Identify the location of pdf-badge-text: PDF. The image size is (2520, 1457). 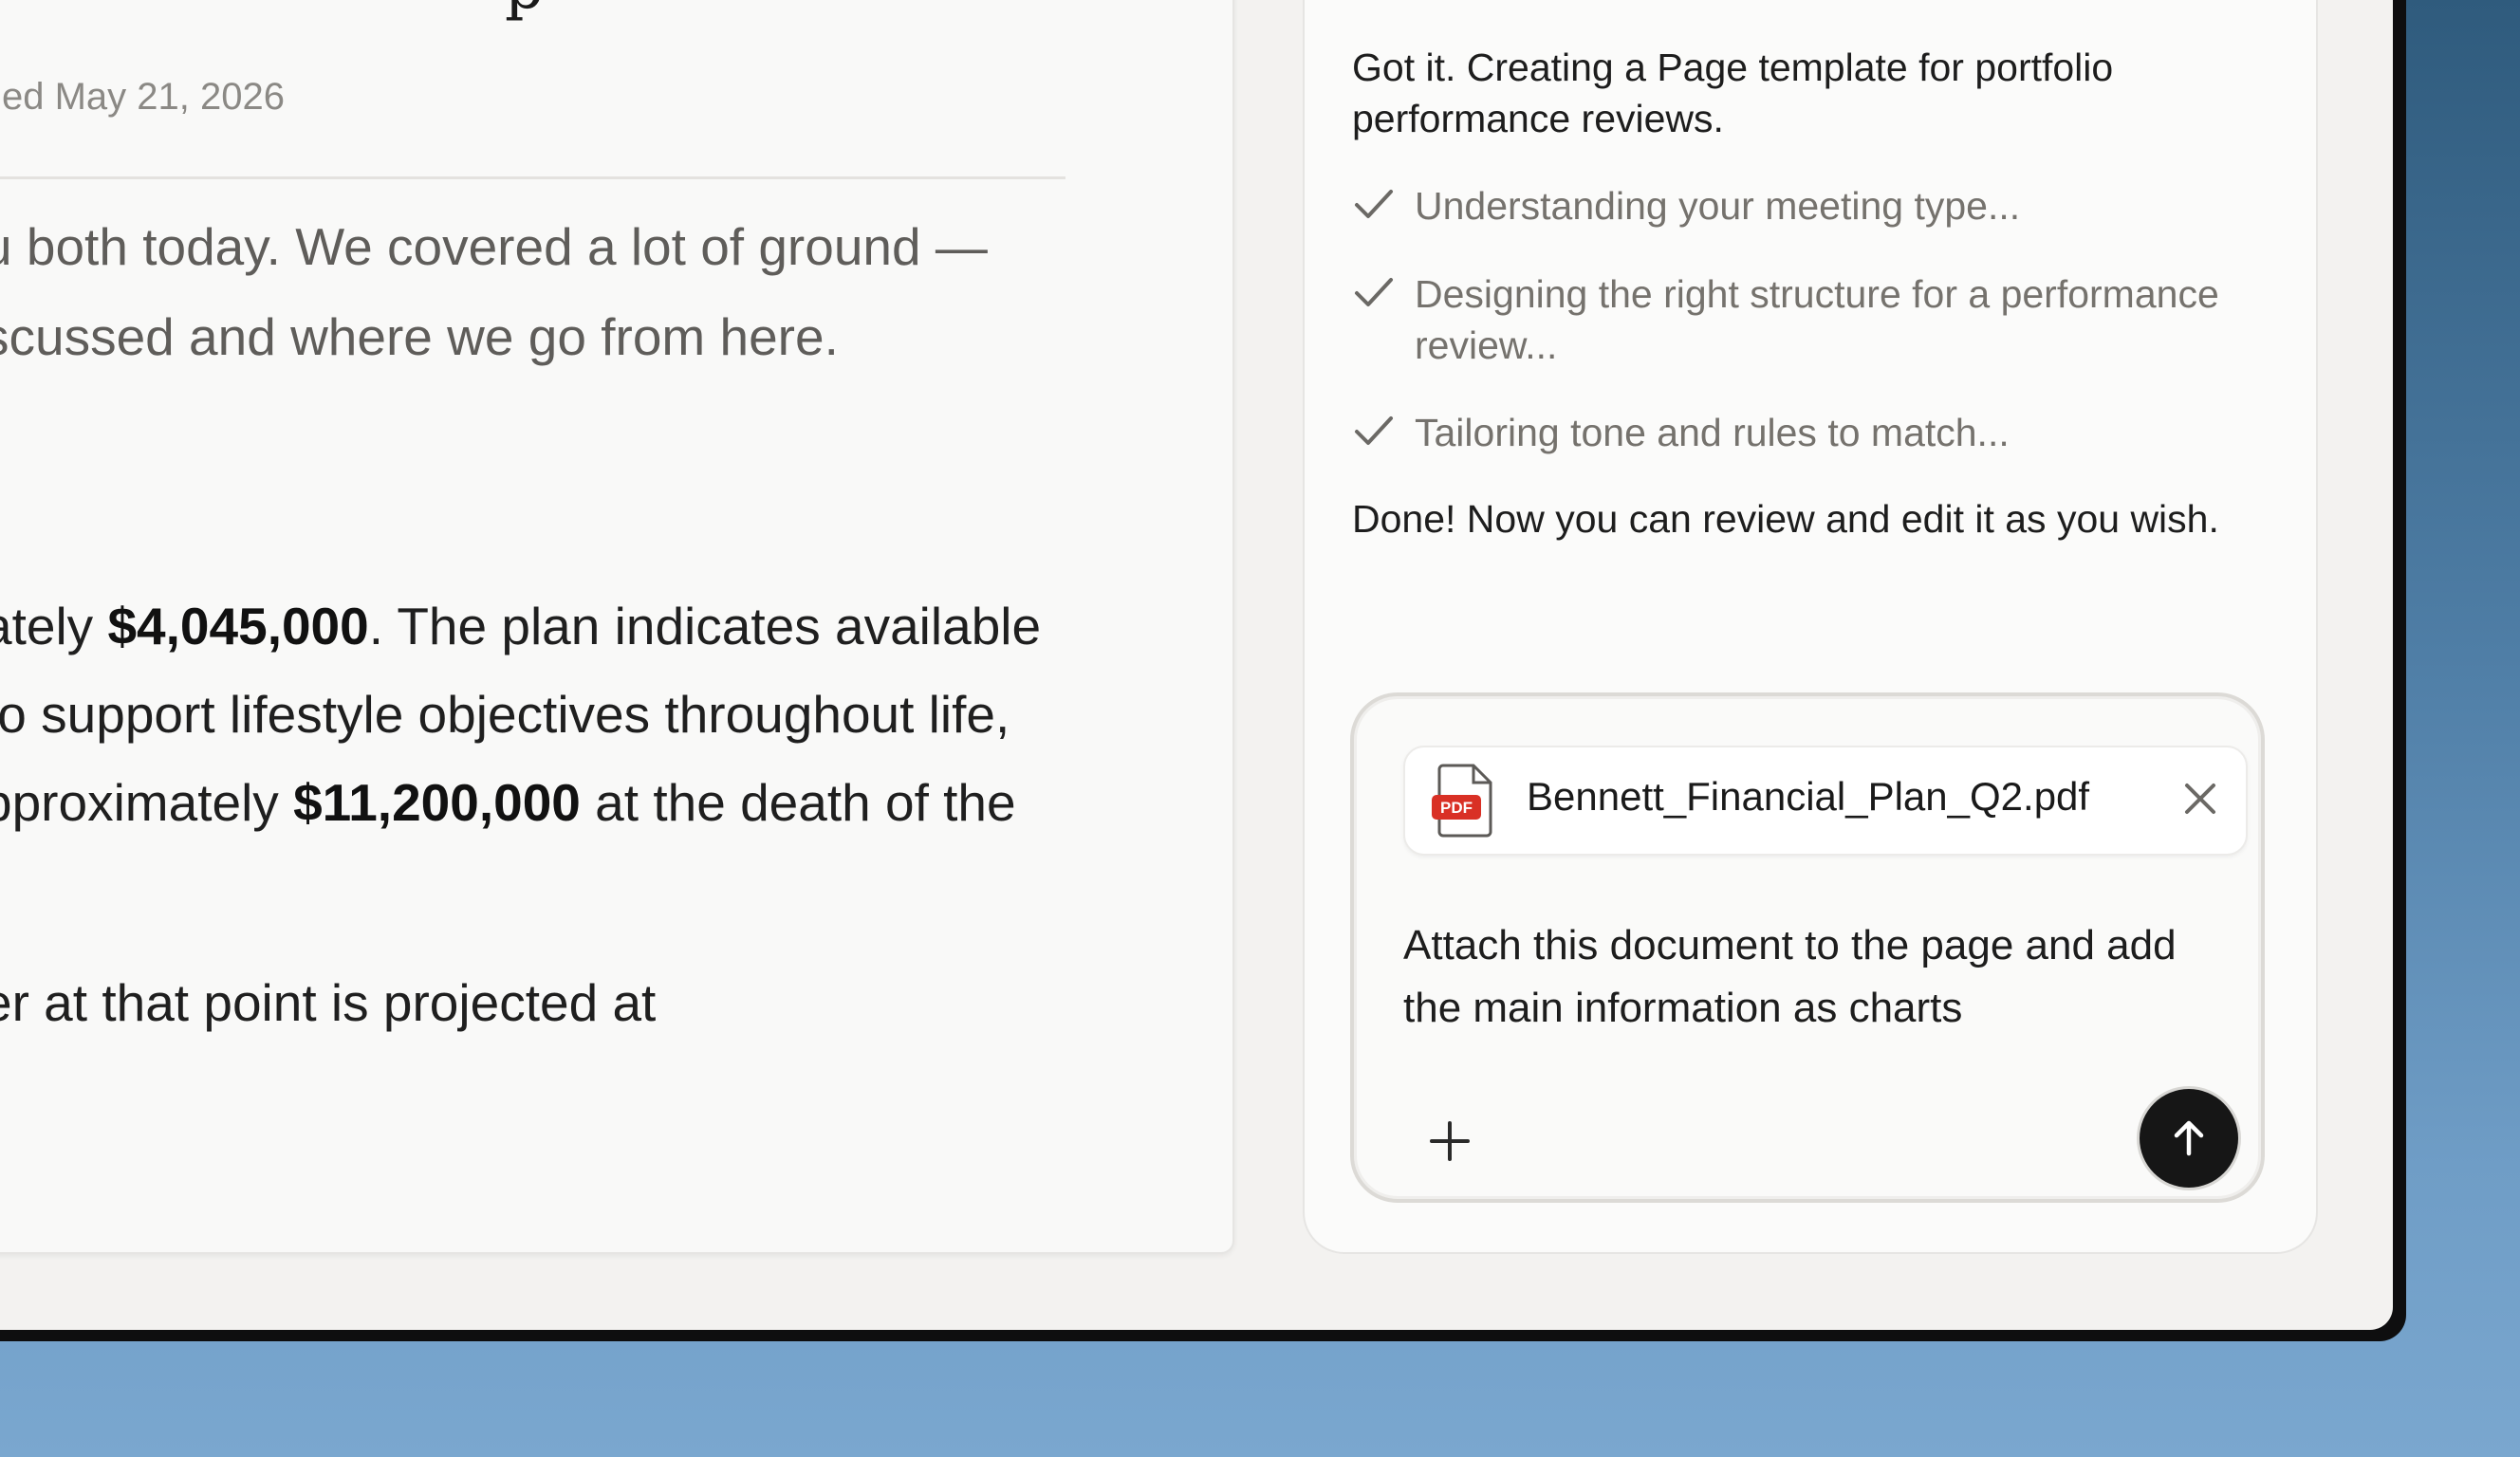
(1456, 808).